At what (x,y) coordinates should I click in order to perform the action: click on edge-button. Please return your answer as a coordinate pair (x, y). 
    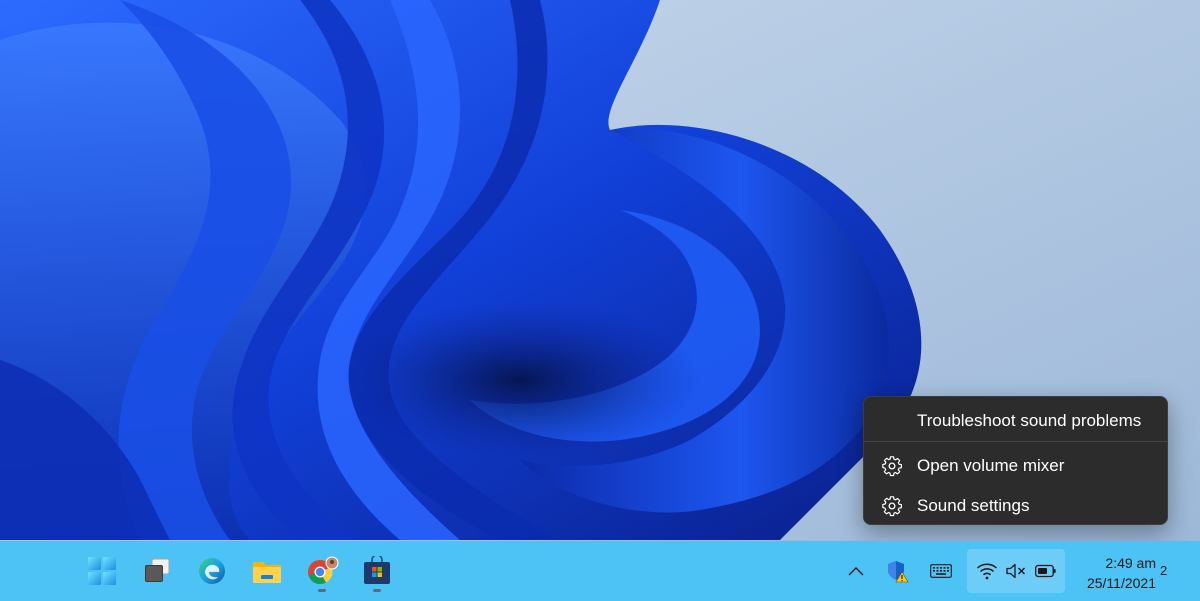
    Looking at the image, I should click on (212, 571).